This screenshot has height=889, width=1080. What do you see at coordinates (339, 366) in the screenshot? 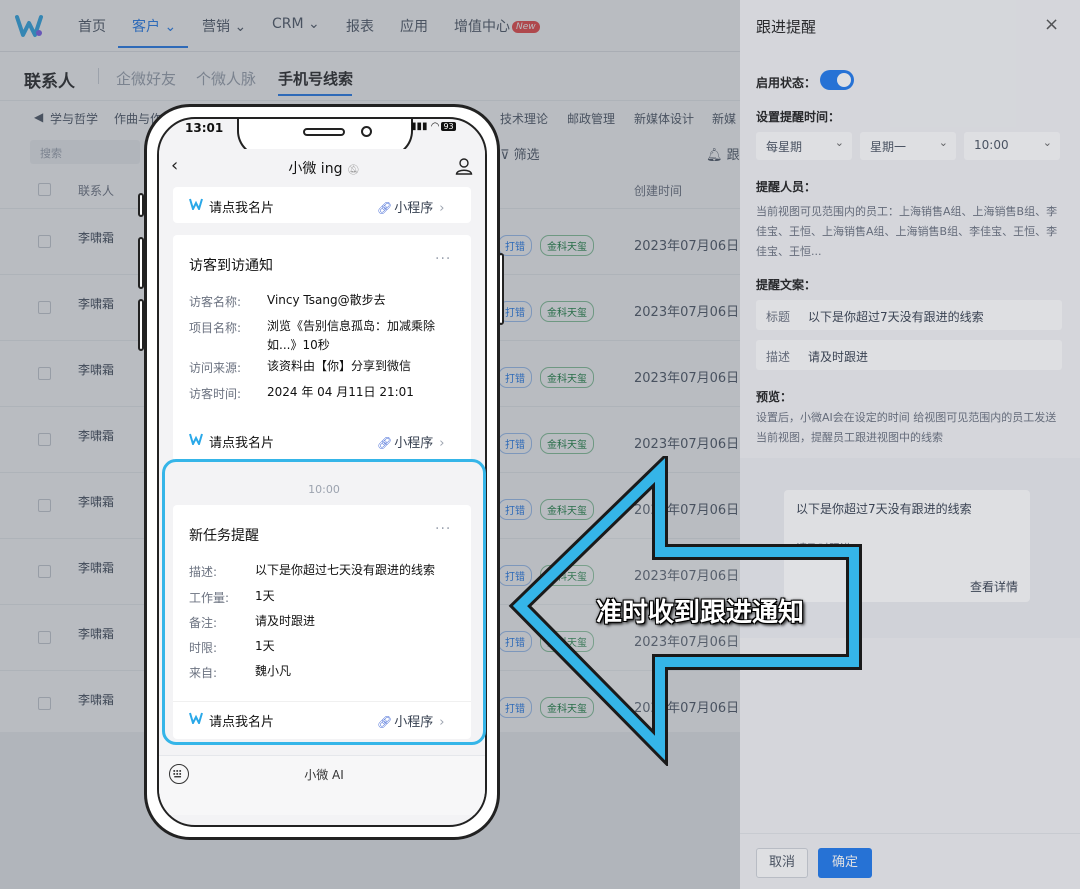
I see `visit-source-value: 该资料由【你】分享到微信` at bounding box center [339, 366].